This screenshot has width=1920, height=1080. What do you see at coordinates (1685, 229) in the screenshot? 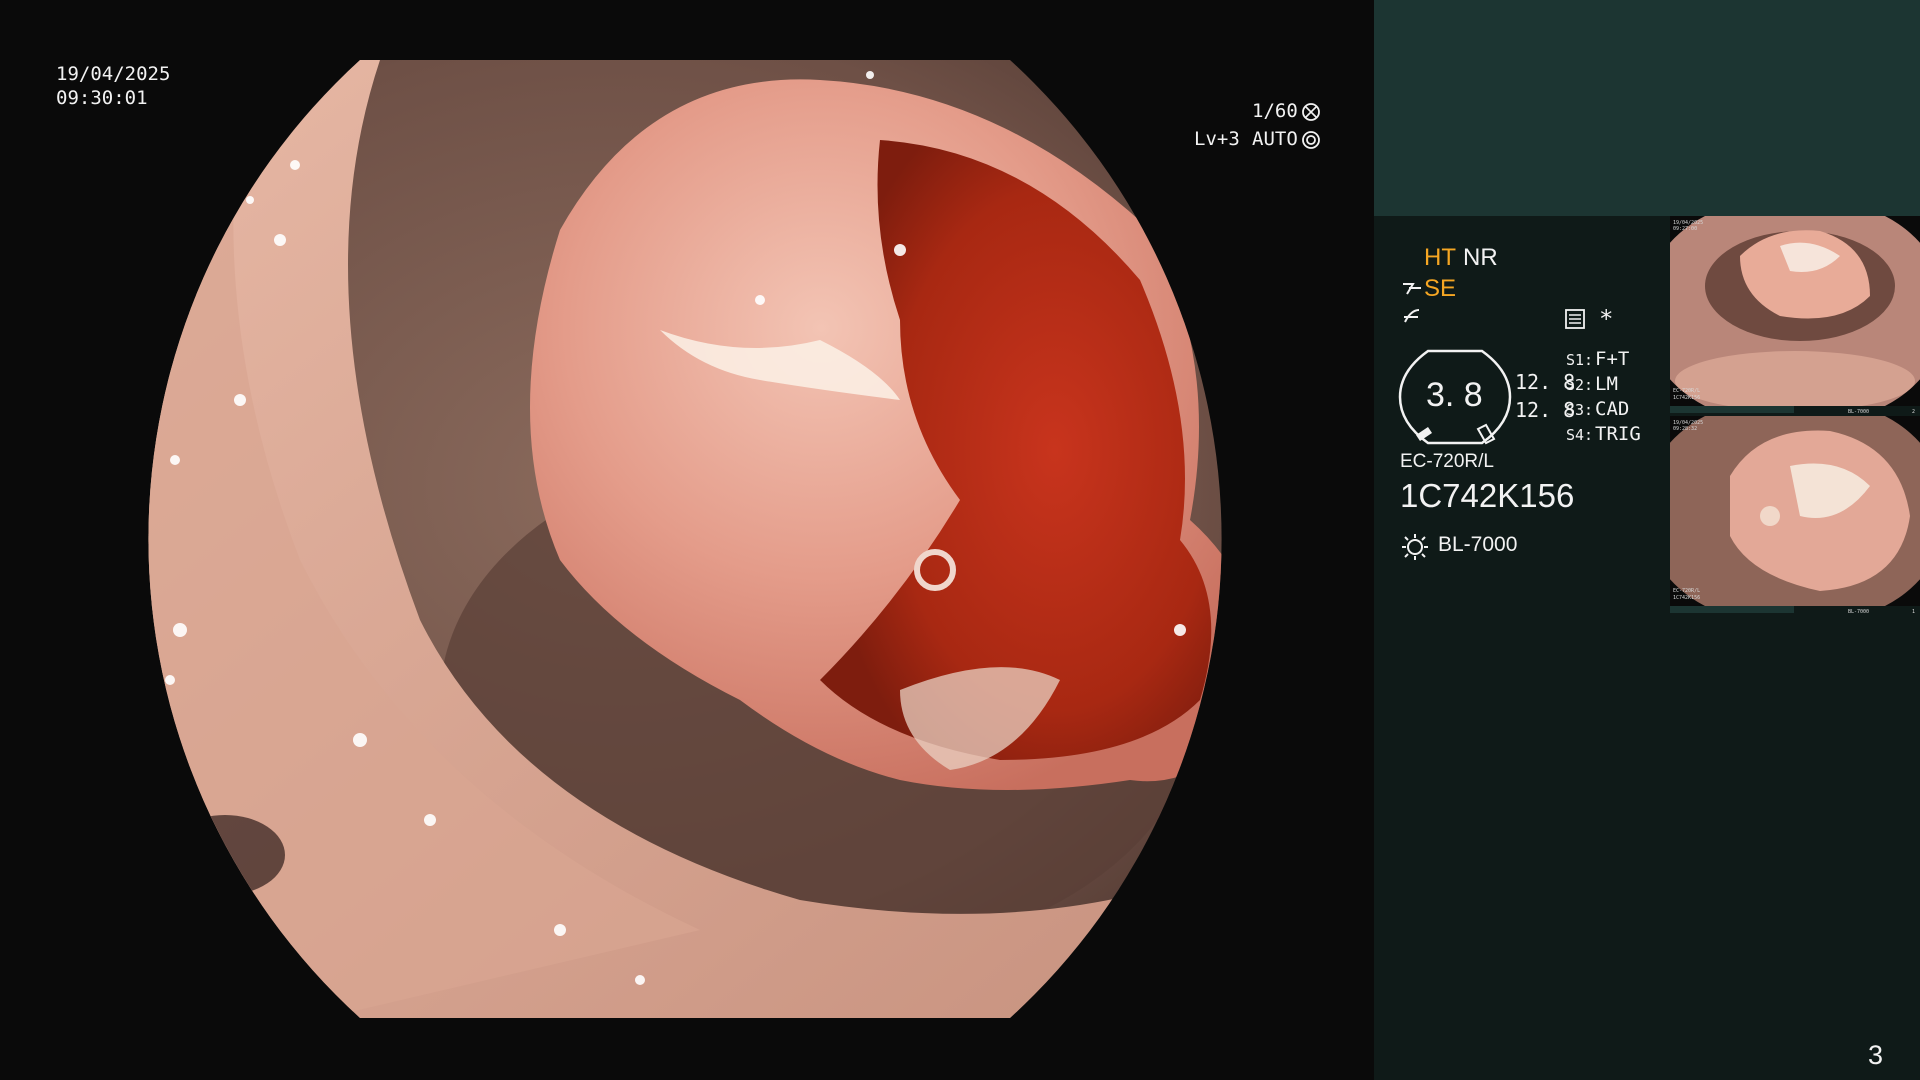
I see `thumbnail-1-time: 09:27:00` at bounding box center [1685, 229].